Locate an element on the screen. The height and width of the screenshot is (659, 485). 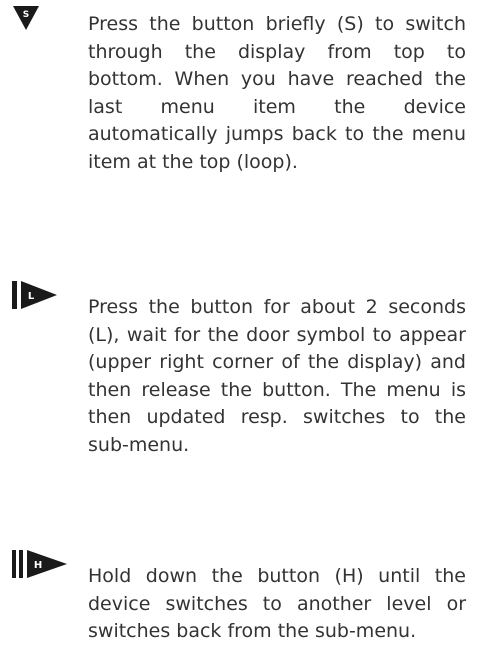
short-press-letter: S is located at coordinates (26, 15).